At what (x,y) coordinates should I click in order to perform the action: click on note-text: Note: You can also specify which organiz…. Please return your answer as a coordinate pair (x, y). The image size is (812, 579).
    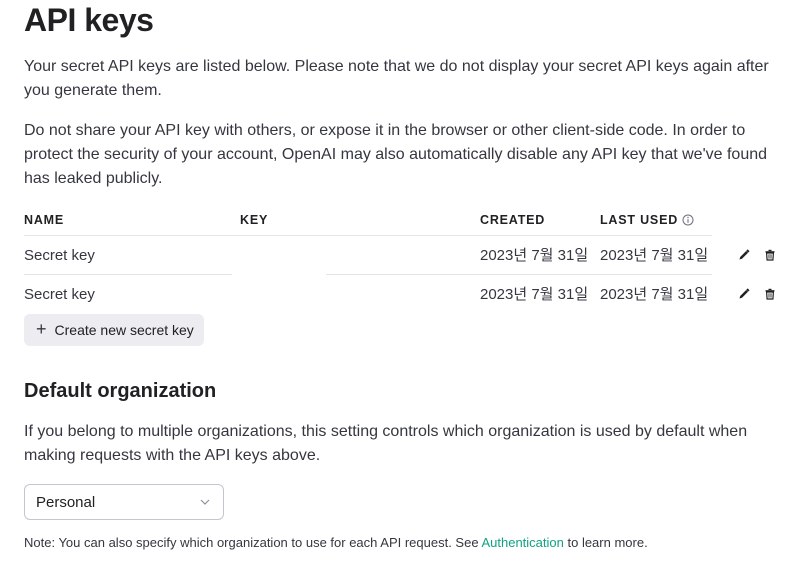
    Looking at the image, I should click on (336, 543).